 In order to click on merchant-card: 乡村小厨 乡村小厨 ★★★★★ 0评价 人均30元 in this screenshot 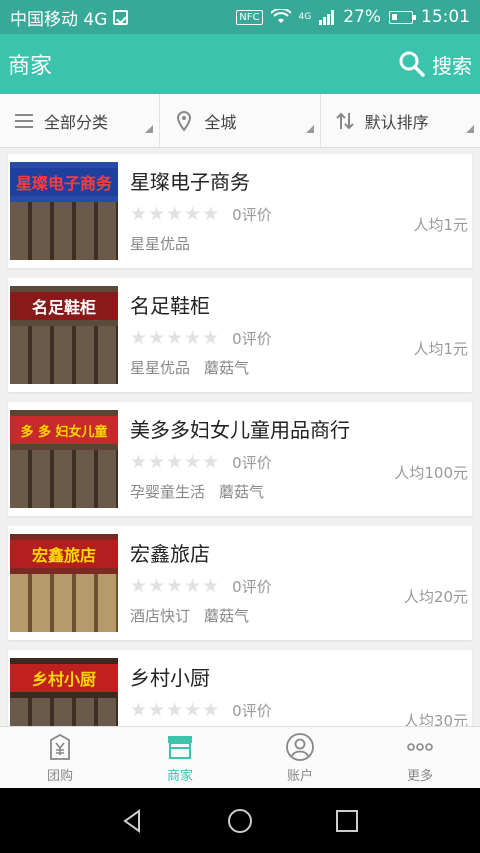, I will do `click(240, 688)`.